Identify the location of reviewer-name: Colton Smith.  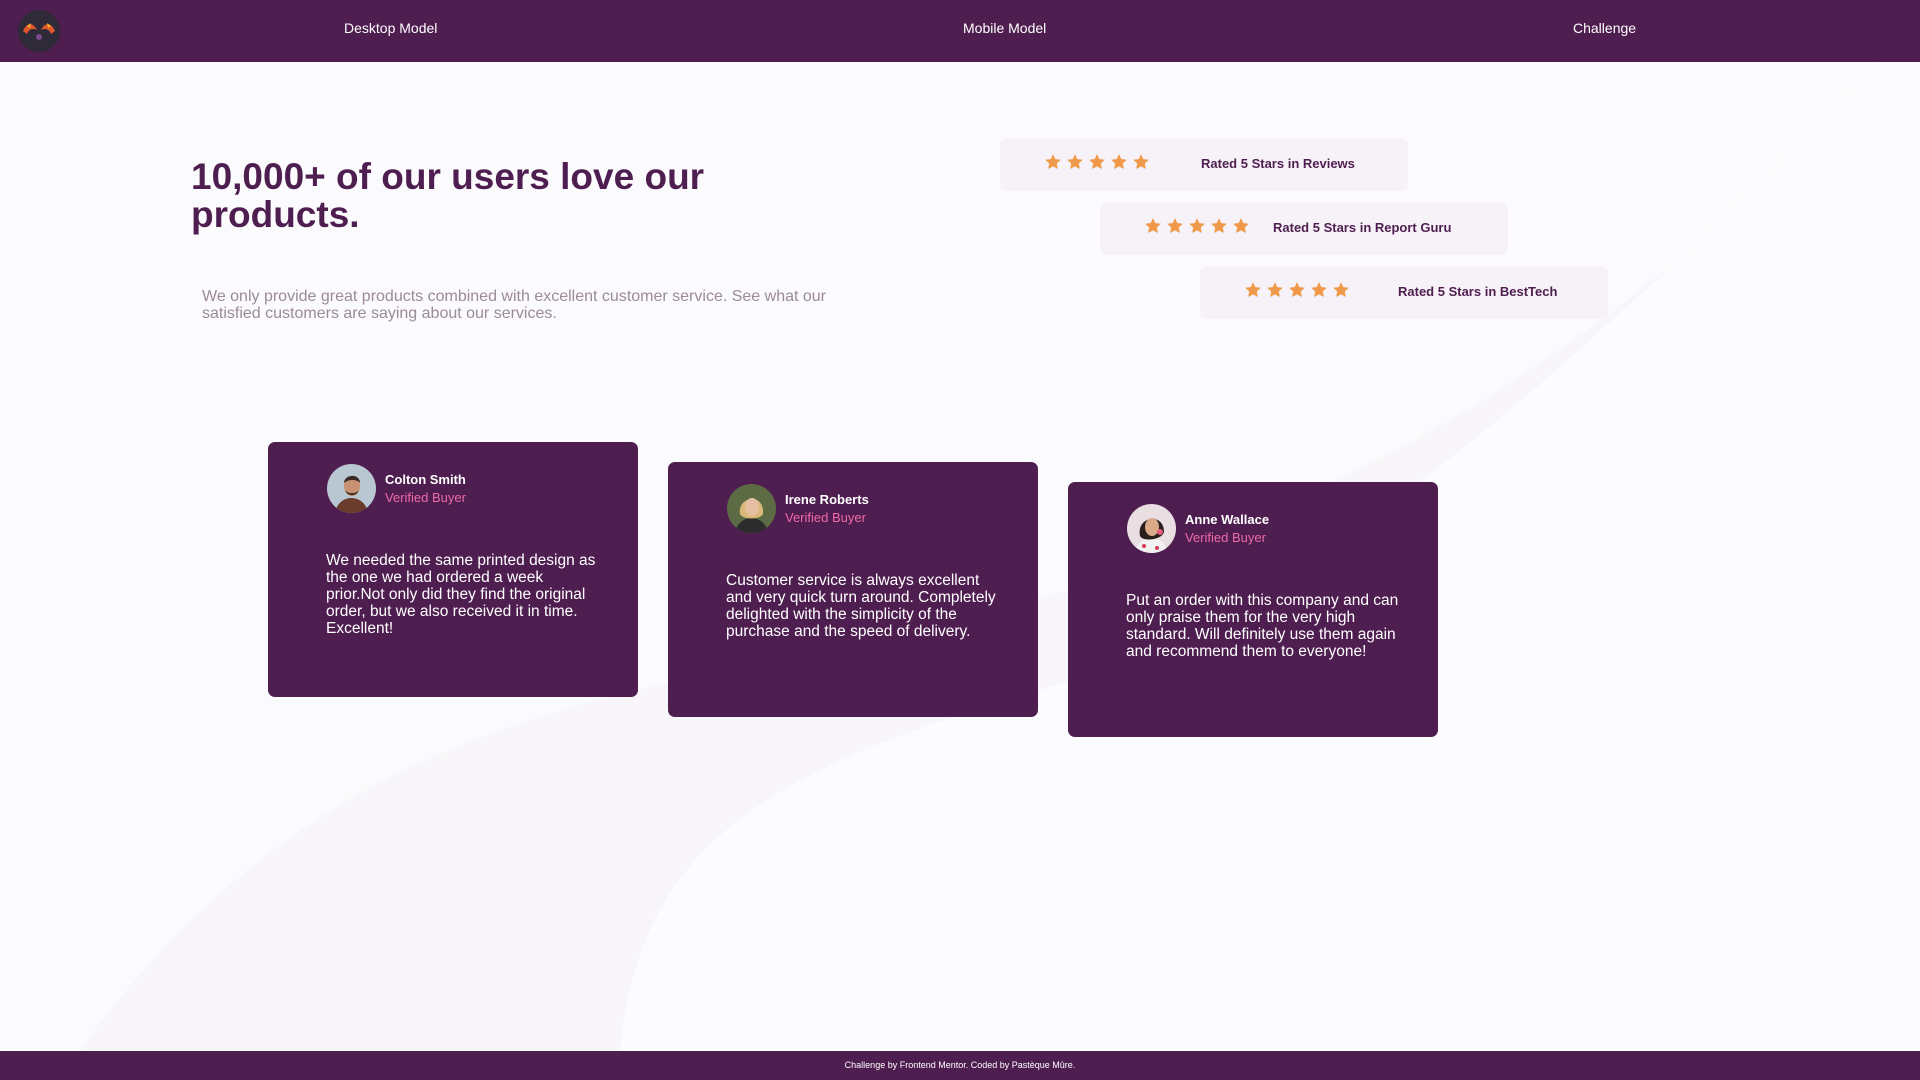
(425, 479).